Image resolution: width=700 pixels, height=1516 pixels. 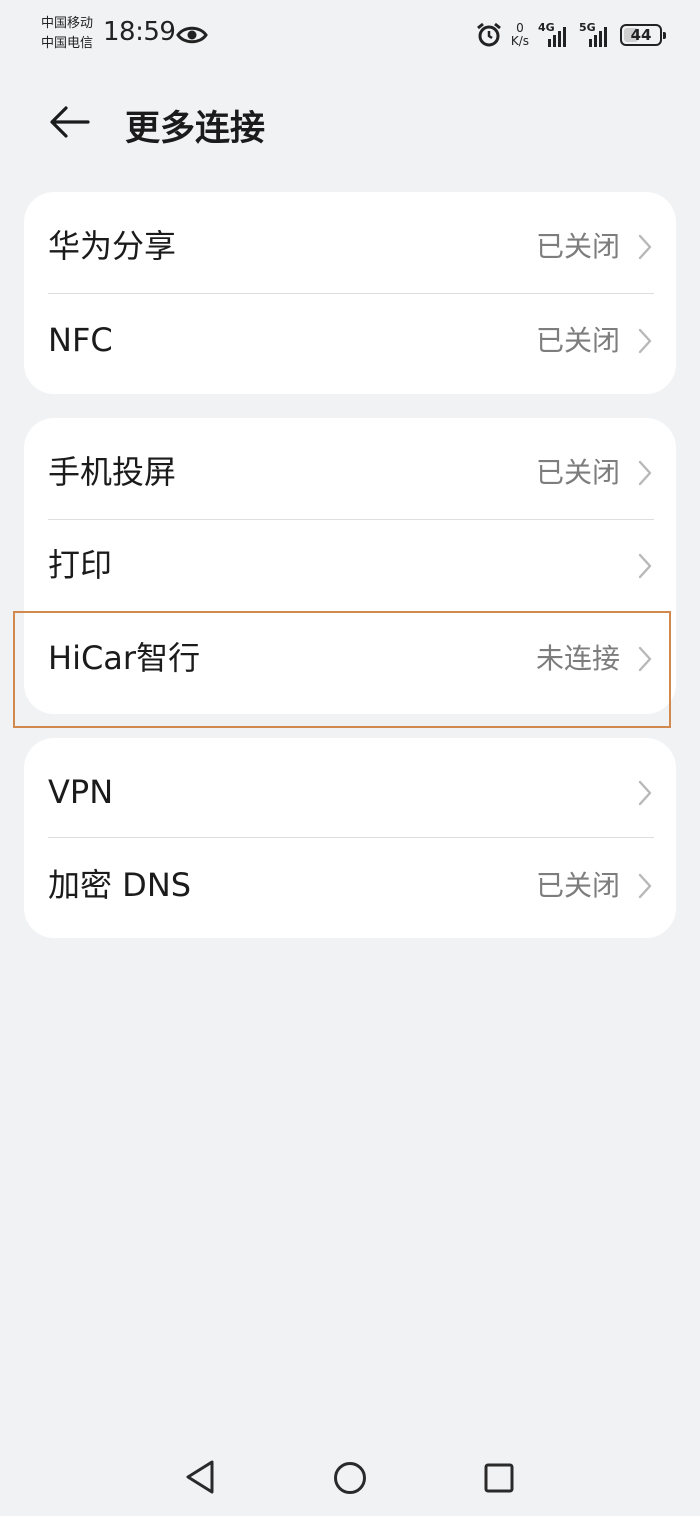 What do you see at coordinates (350, 658) in the screenshot?
I see `list-item-hicar: HiCar智行 未连接` at bounding box center [350, 658].